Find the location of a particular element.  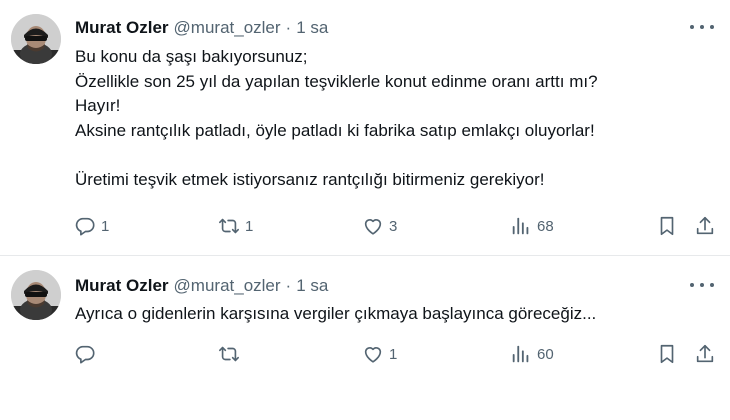

tweet-actions: 1 1 3 68 is located at coordinates (395, 226).